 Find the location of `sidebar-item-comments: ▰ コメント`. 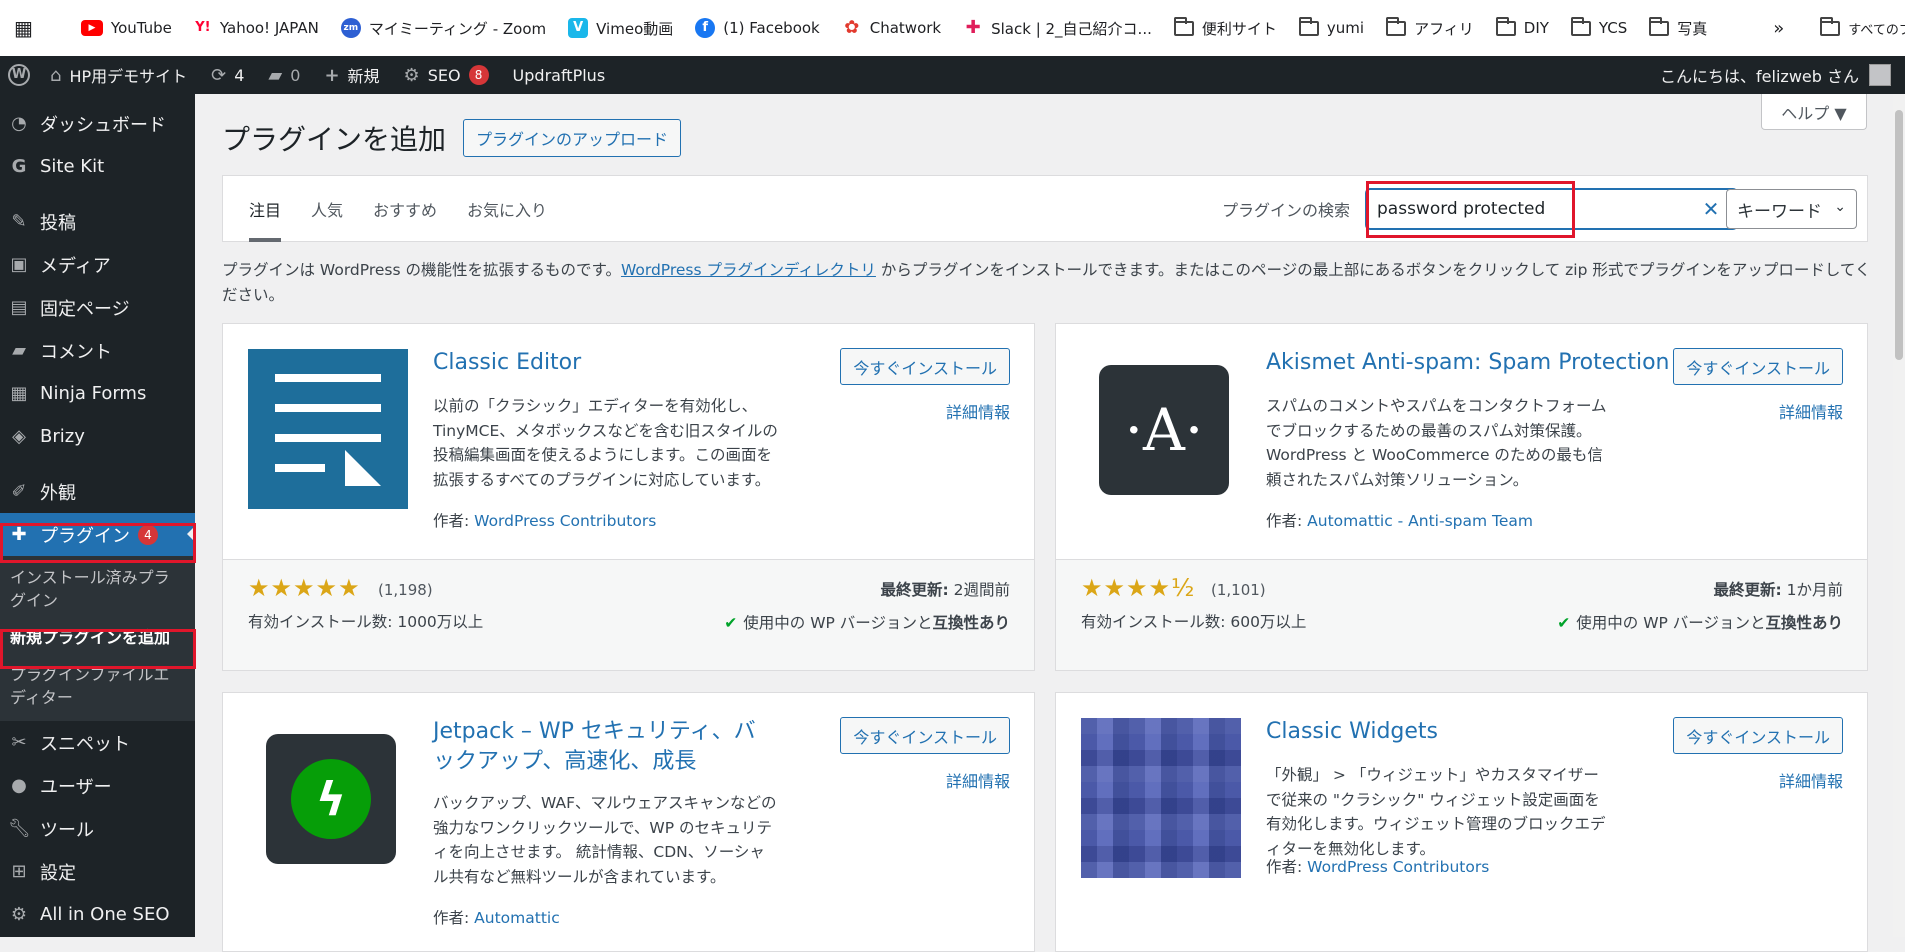

sidebar-item-comments: ▰ コメント is located at coordinates (97, 350).